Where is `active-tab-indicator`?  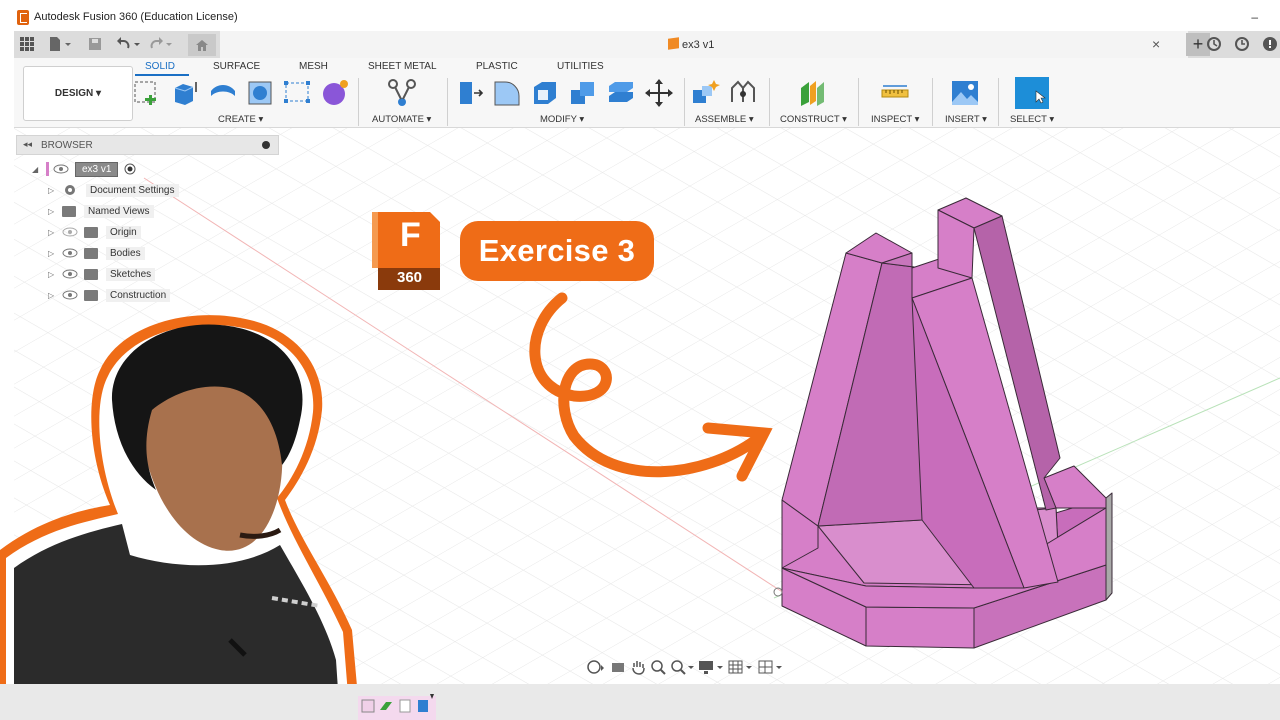
active-tab-indicator is located at coordinates (162, 75).